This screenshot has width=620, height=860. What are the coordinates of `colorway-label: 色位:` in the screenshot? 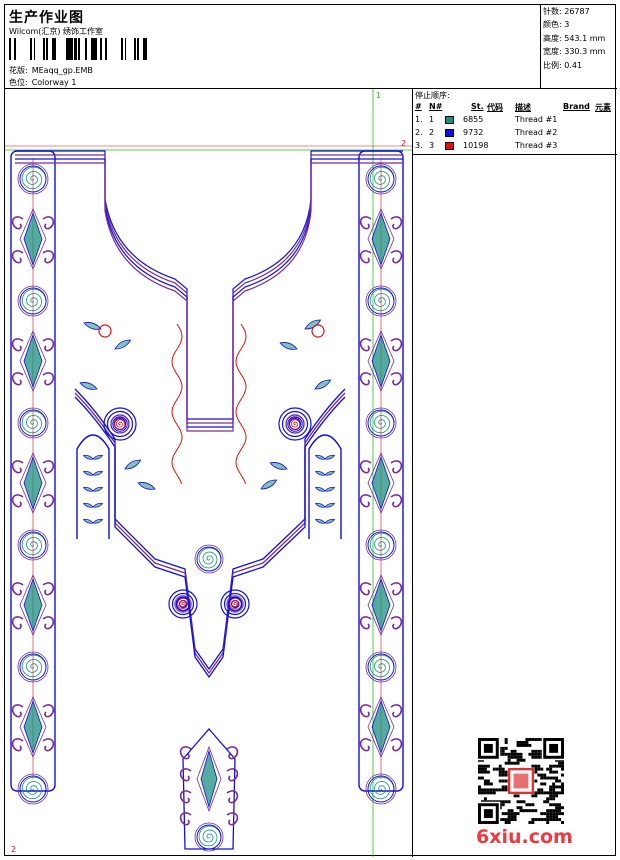 It's located at (18, 82).